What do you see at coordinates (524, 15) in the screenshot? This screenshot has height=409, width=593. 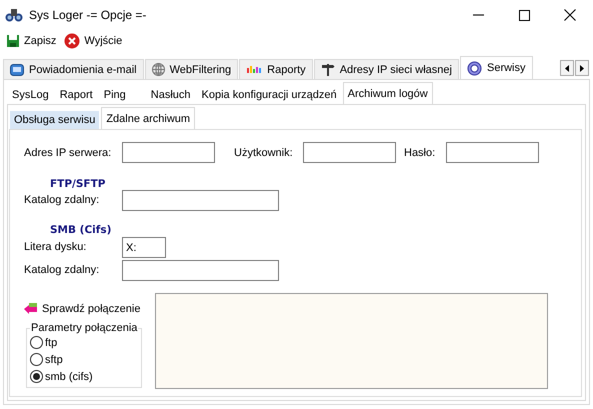 I see `maximize-icon` at bounding box center [524, 15].